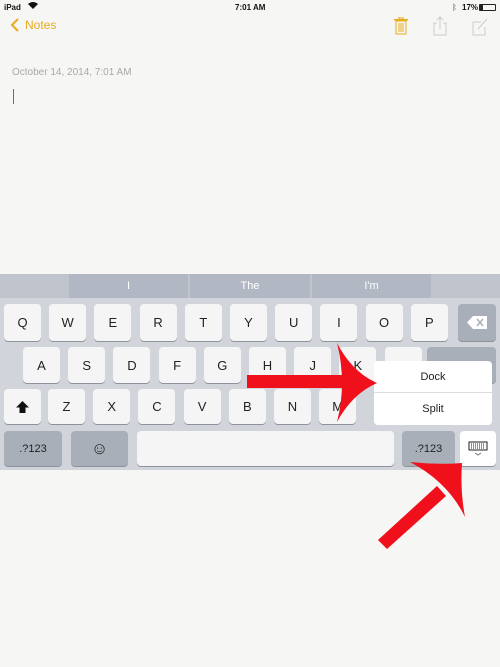 This screenshot has width=500, height=667. What do you see at coordinates (421, 505) in the screenshot?
I see `arrow-diagonal-annotation` at bounding box center [421, 505].